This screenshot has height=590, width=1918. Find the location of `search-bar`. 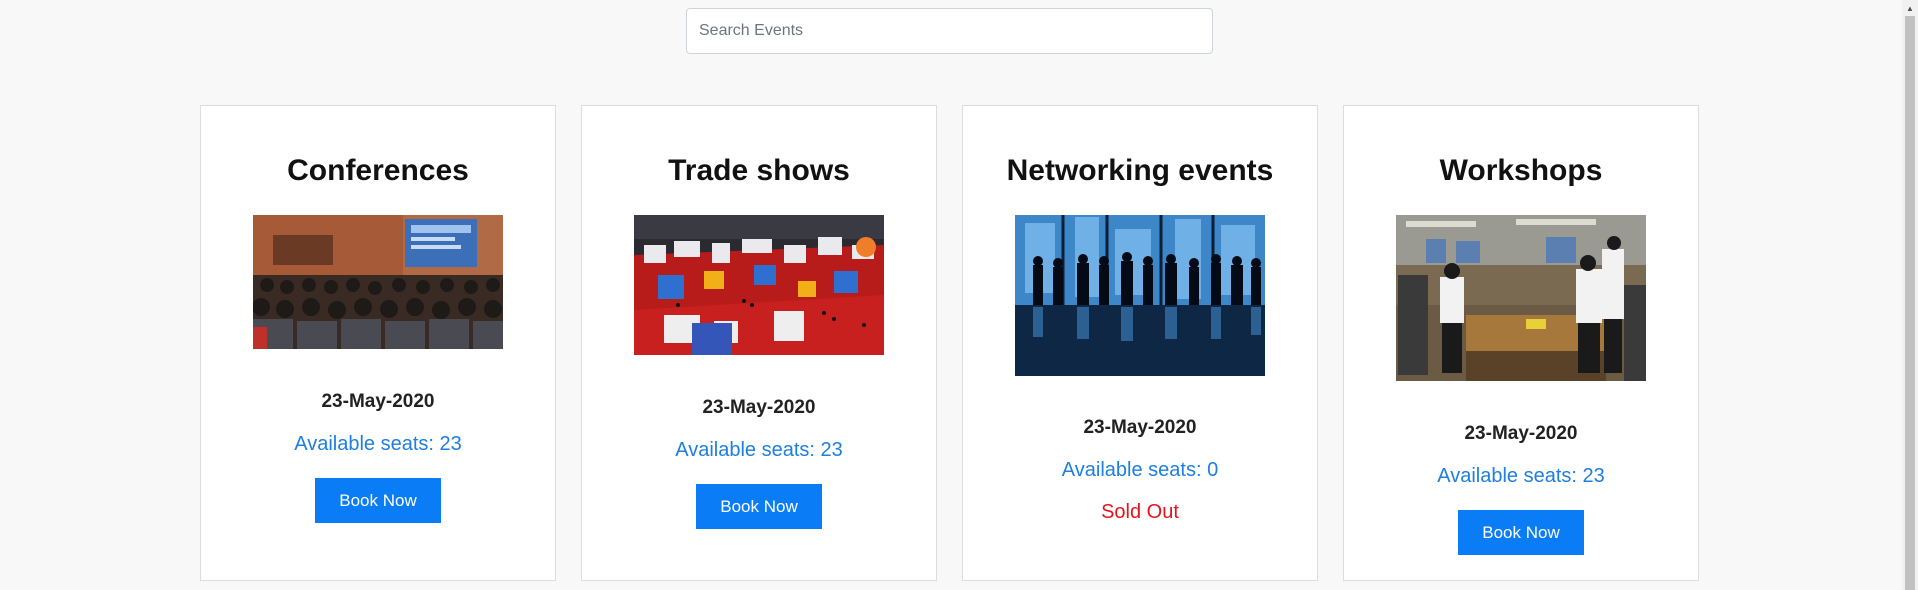

search-bar is located at coordinates (949, 31).